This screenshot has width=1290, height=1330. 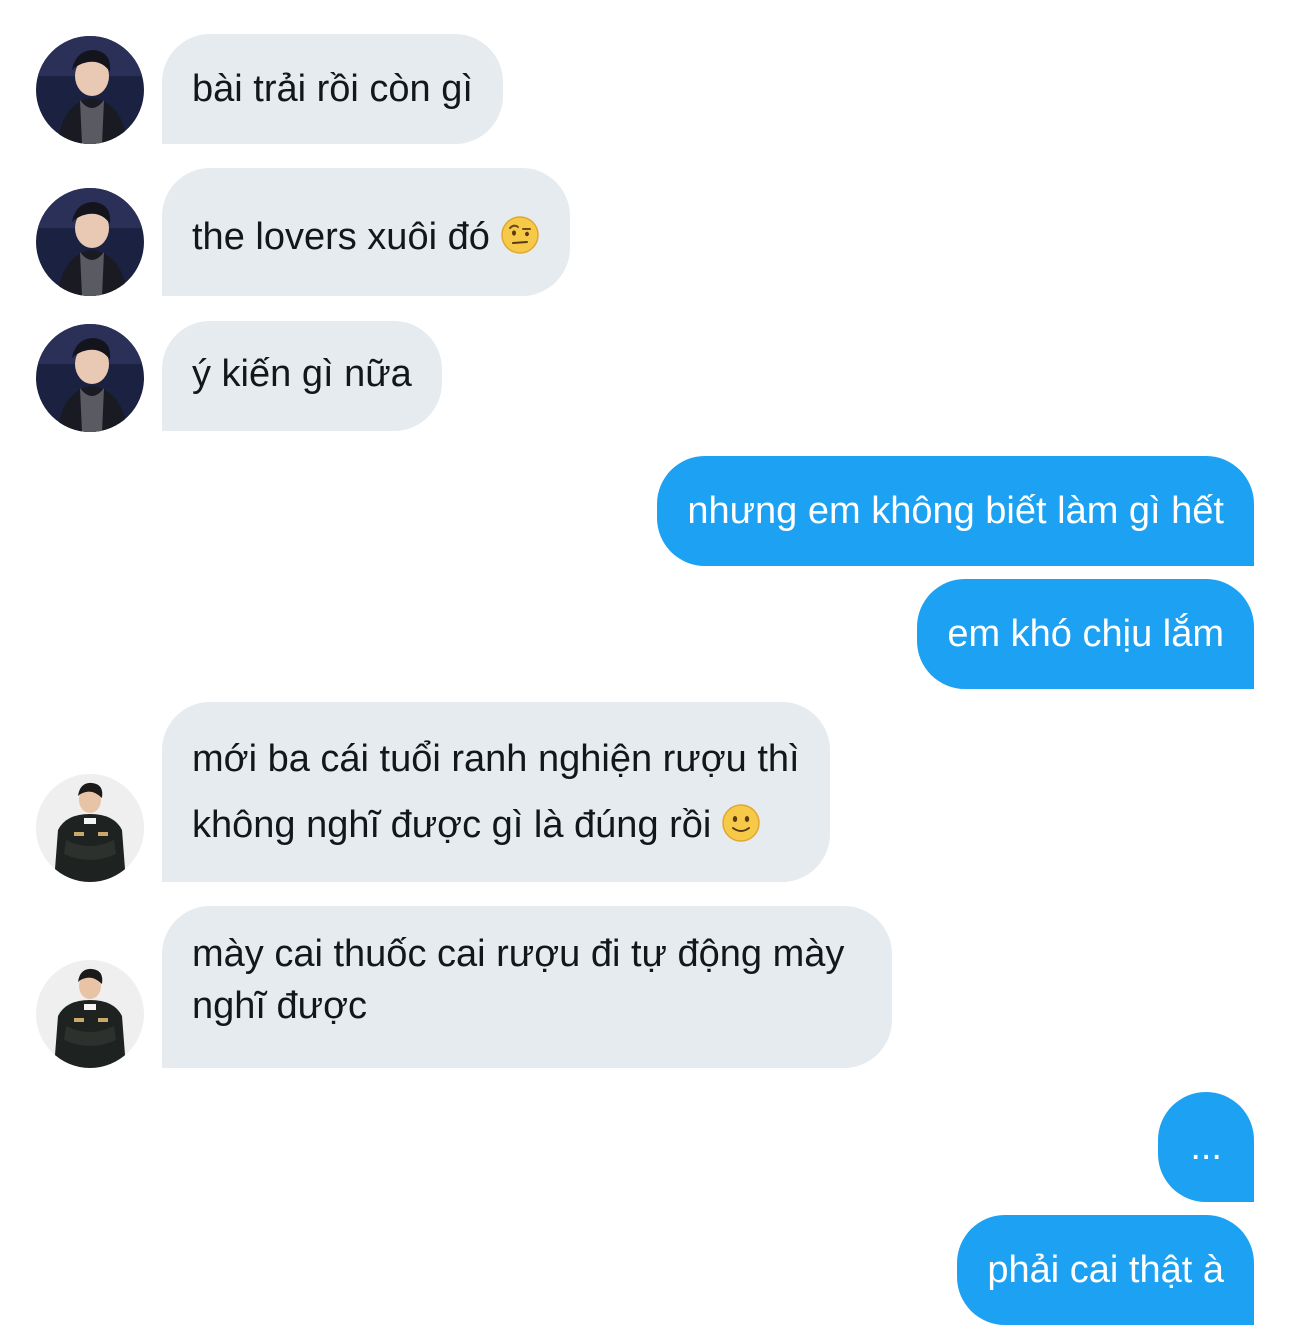 I want to click on message-text-line: mới ba cái tuổi ranh nghiện rượu thì, so click(x=496, y=759).